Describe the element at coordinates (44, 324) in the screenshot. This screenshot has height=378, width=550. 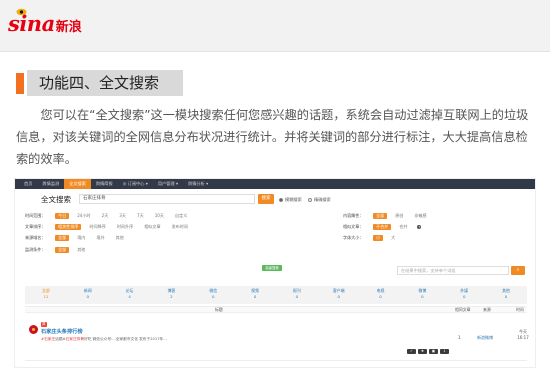
I see `original-badge: 原` at that location.